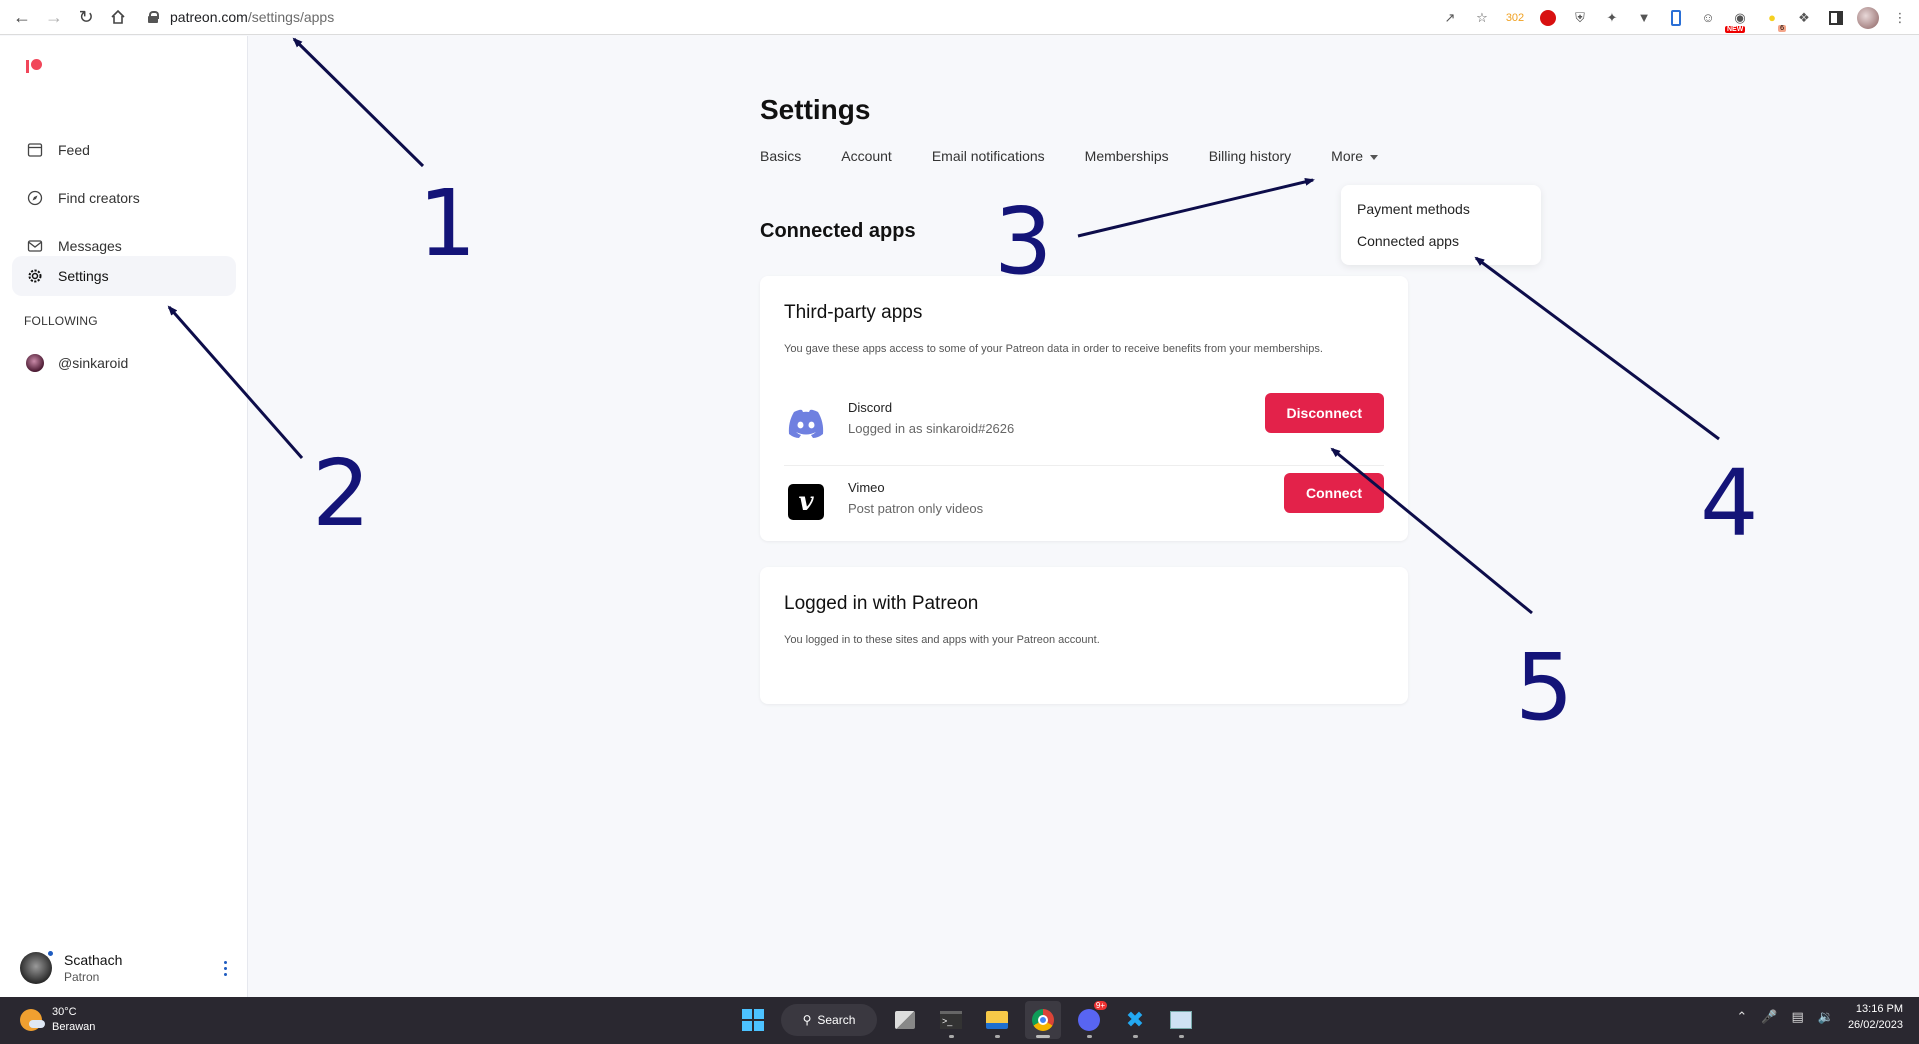  I want to click on patreon-logo, so click(35, 66).